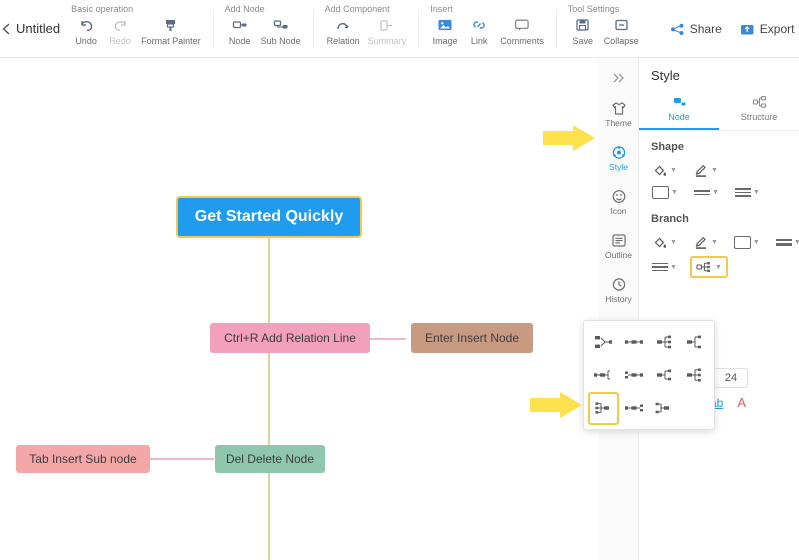 This screenshot has width=799, height=560. Describe the element at coordinates (120, 25) in the screenshot. I see `redo-icon` at that location.